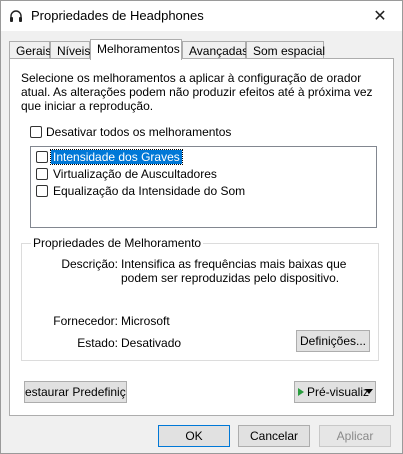 This screenshot has height=454, width=403. What do you see at coordinates (194, 436) in the screenshot?
I see `ok-button: OK` at bounding box center [194, 436].